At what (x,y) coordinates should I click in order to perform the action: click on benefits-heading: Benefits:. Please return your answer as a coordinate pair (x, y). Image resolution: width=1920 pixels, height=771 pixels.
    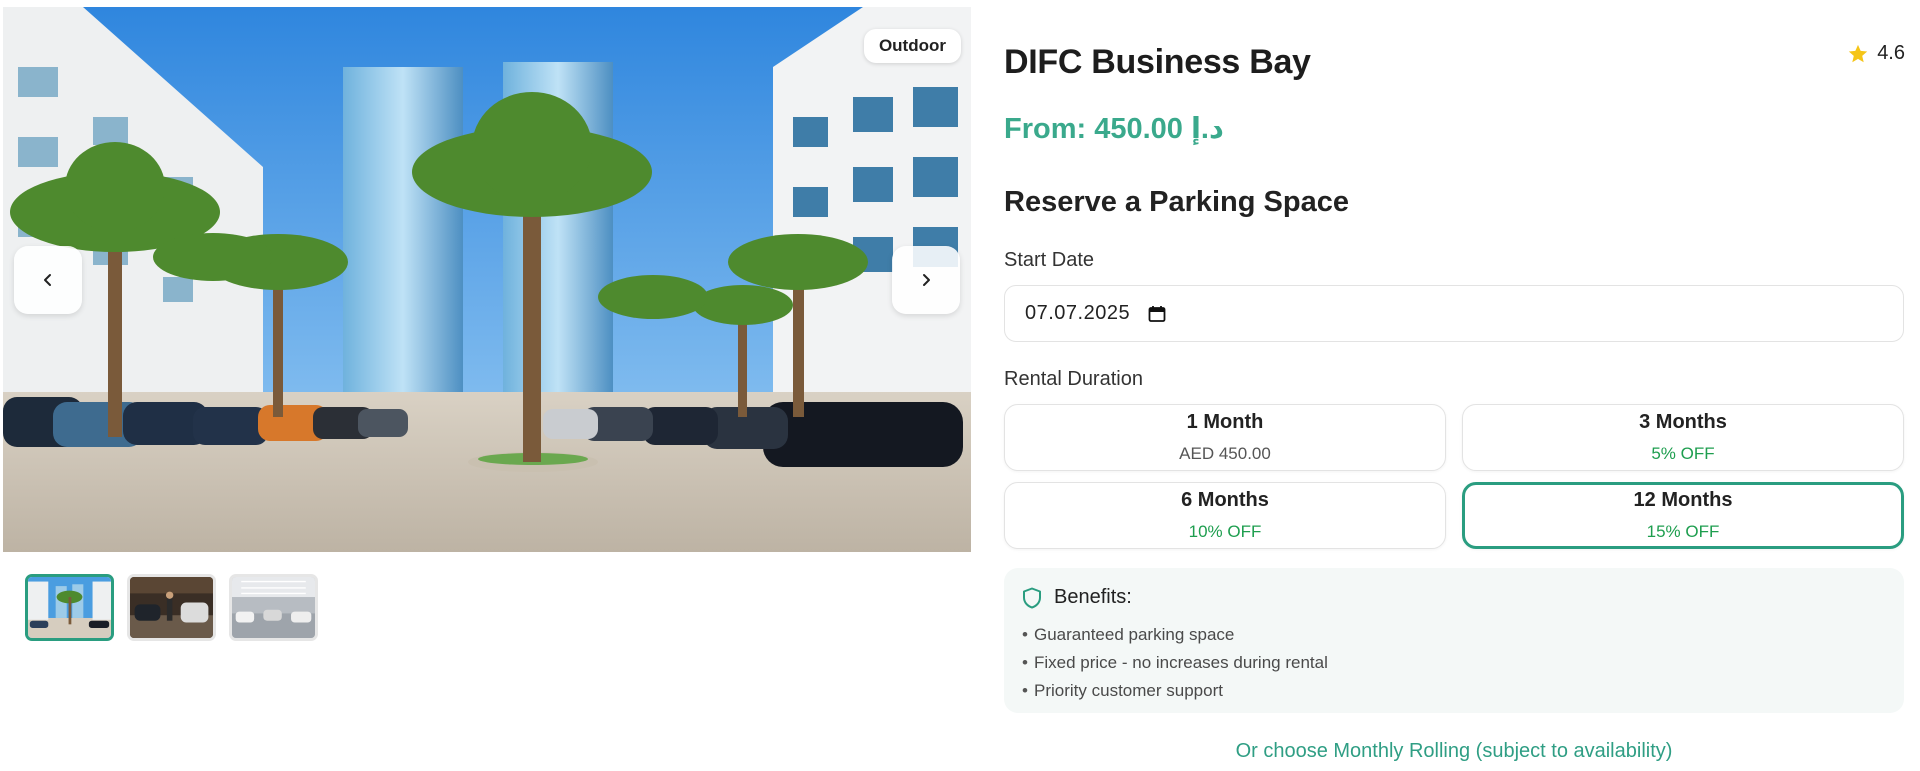
    Looking at the image, I should click on (1093, 597).